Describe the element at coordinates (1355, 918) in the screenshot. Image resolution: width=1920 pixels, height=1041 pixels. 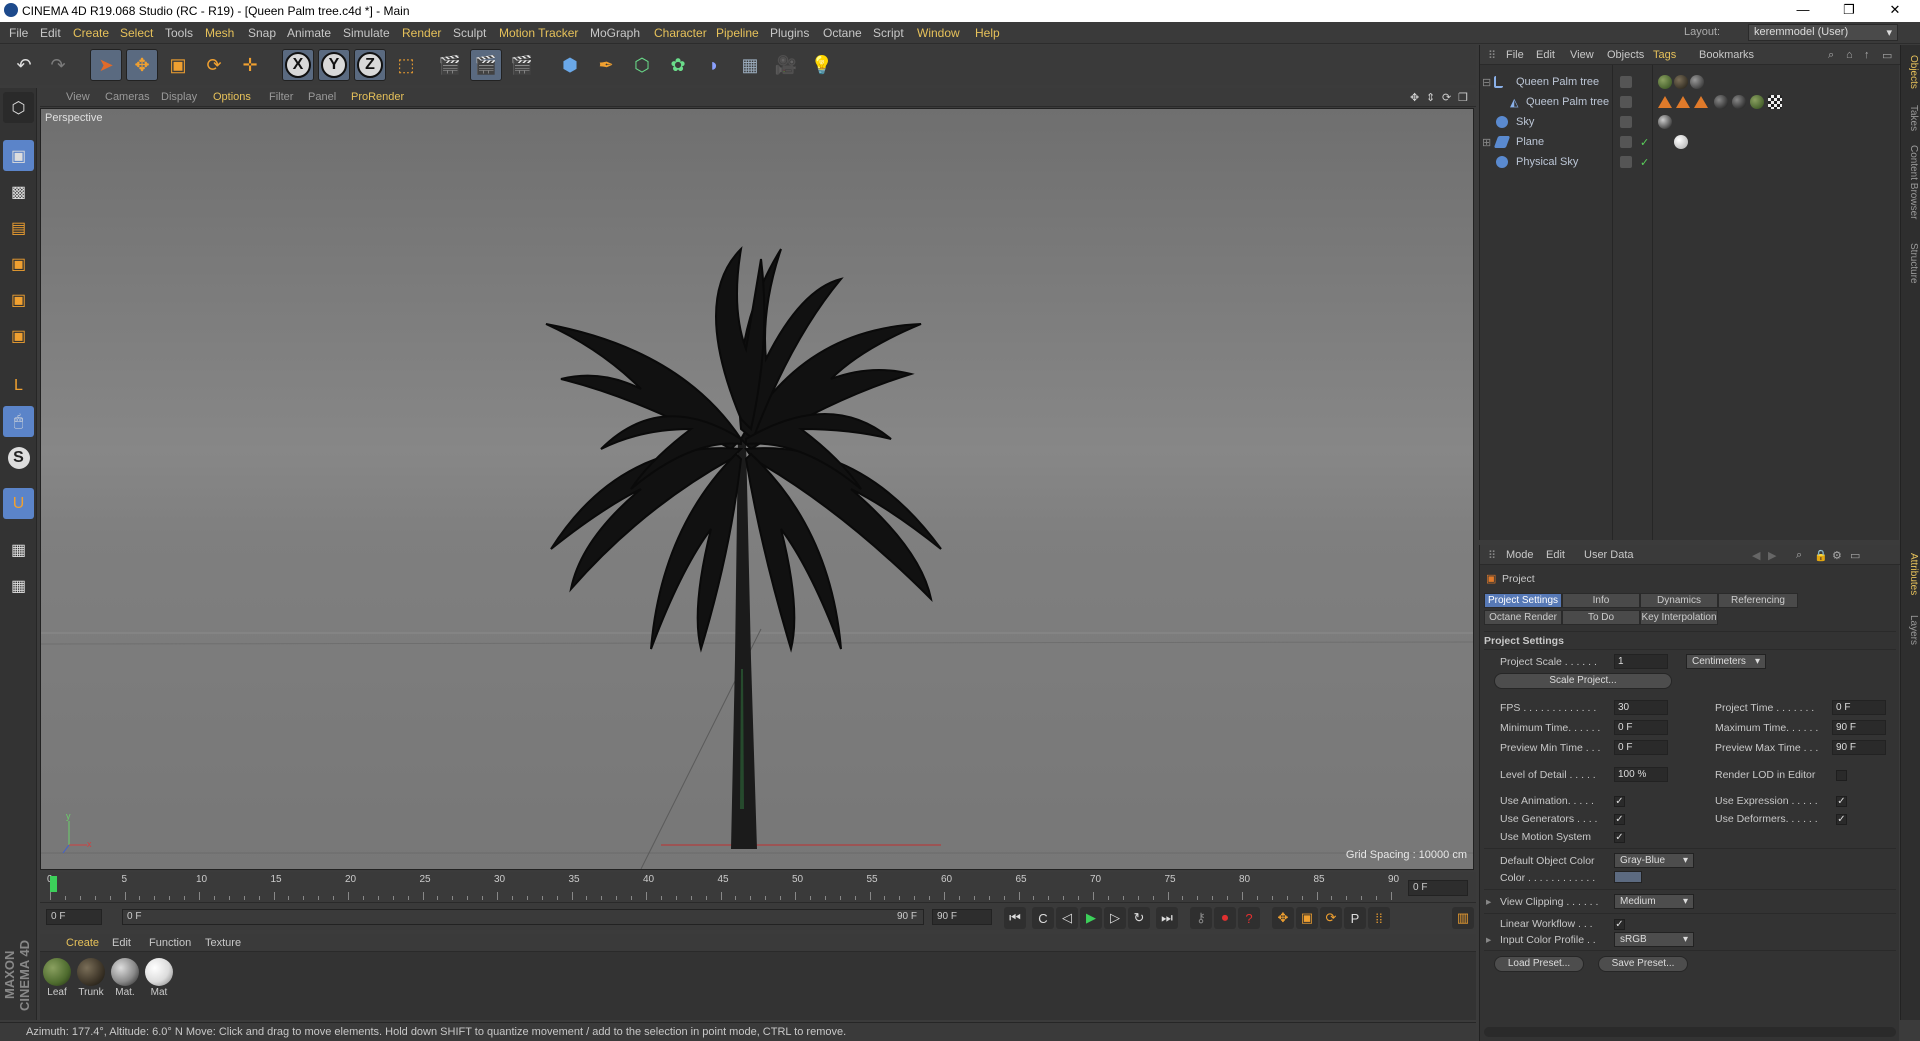
I see `key-parameter-button: P` at that location.